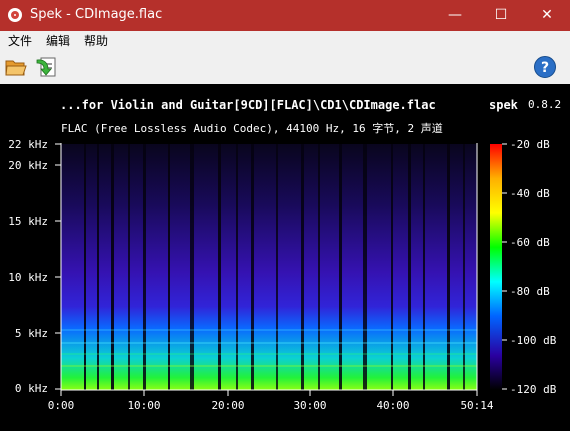 The image size is (570, 431). What do you see at coordinates (96, 41) in the screenshot?
I see `menu-help: 帮助` at bounding box center [96, 41].